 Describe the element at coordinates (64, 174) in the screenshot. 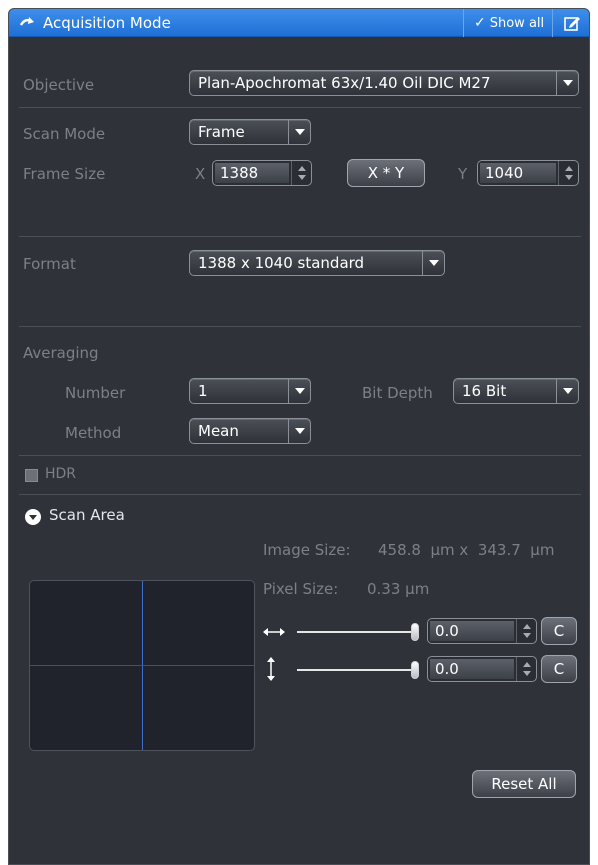

I see `frame-size-label: Frame Size` at that location.